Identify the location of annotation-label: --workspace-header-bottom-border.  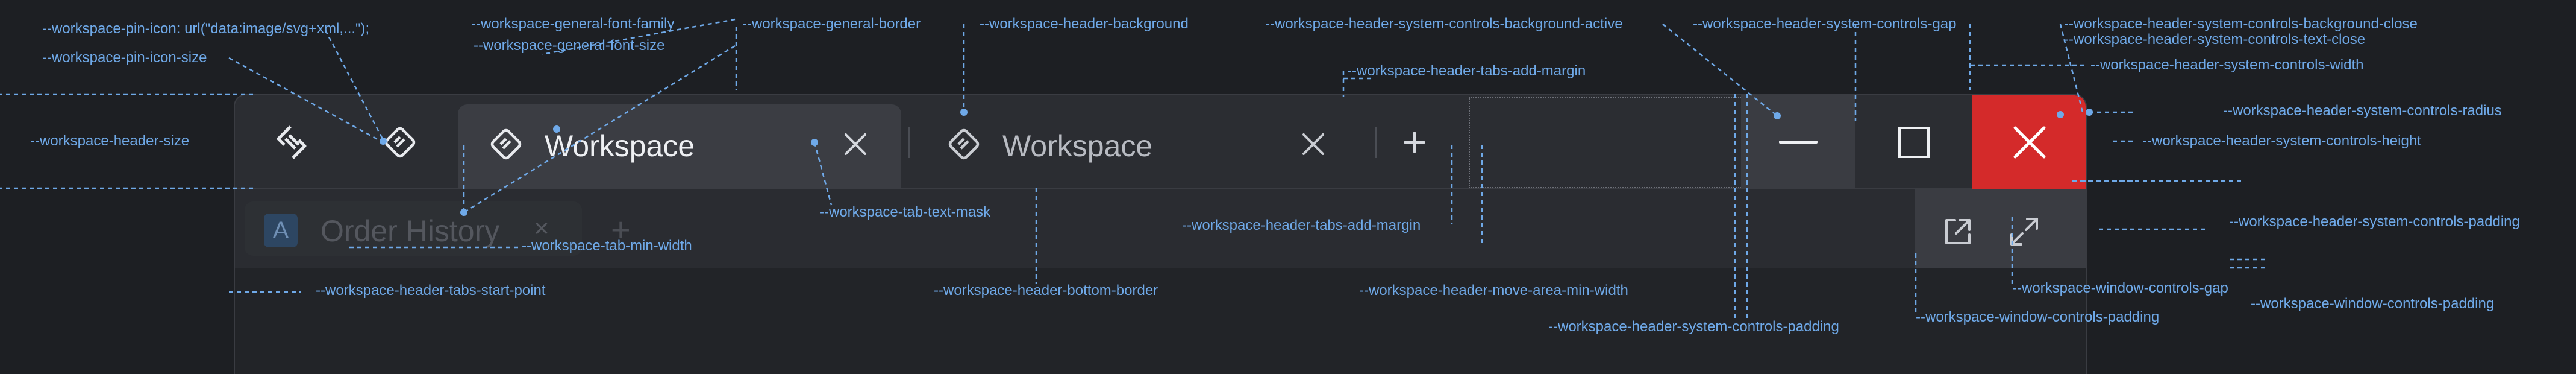
(1046, 290).